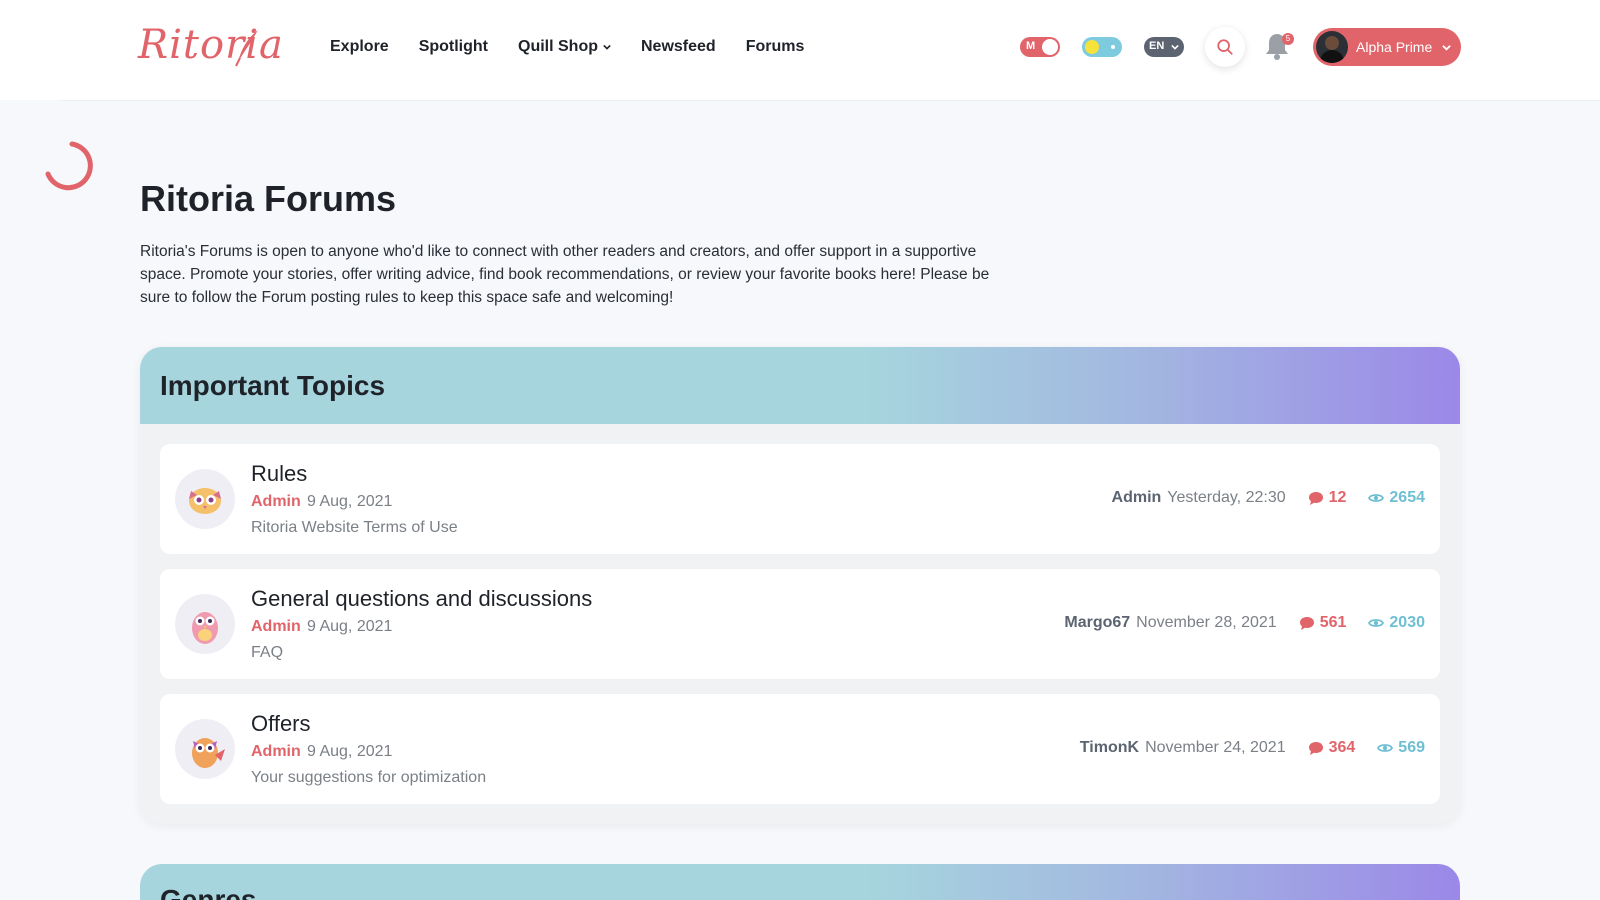 The image size is (1600, 900). Describe the element at coordinates (369, 777) in the screenshot. I see `topic-description: Your suggestions for optimization` at that location.